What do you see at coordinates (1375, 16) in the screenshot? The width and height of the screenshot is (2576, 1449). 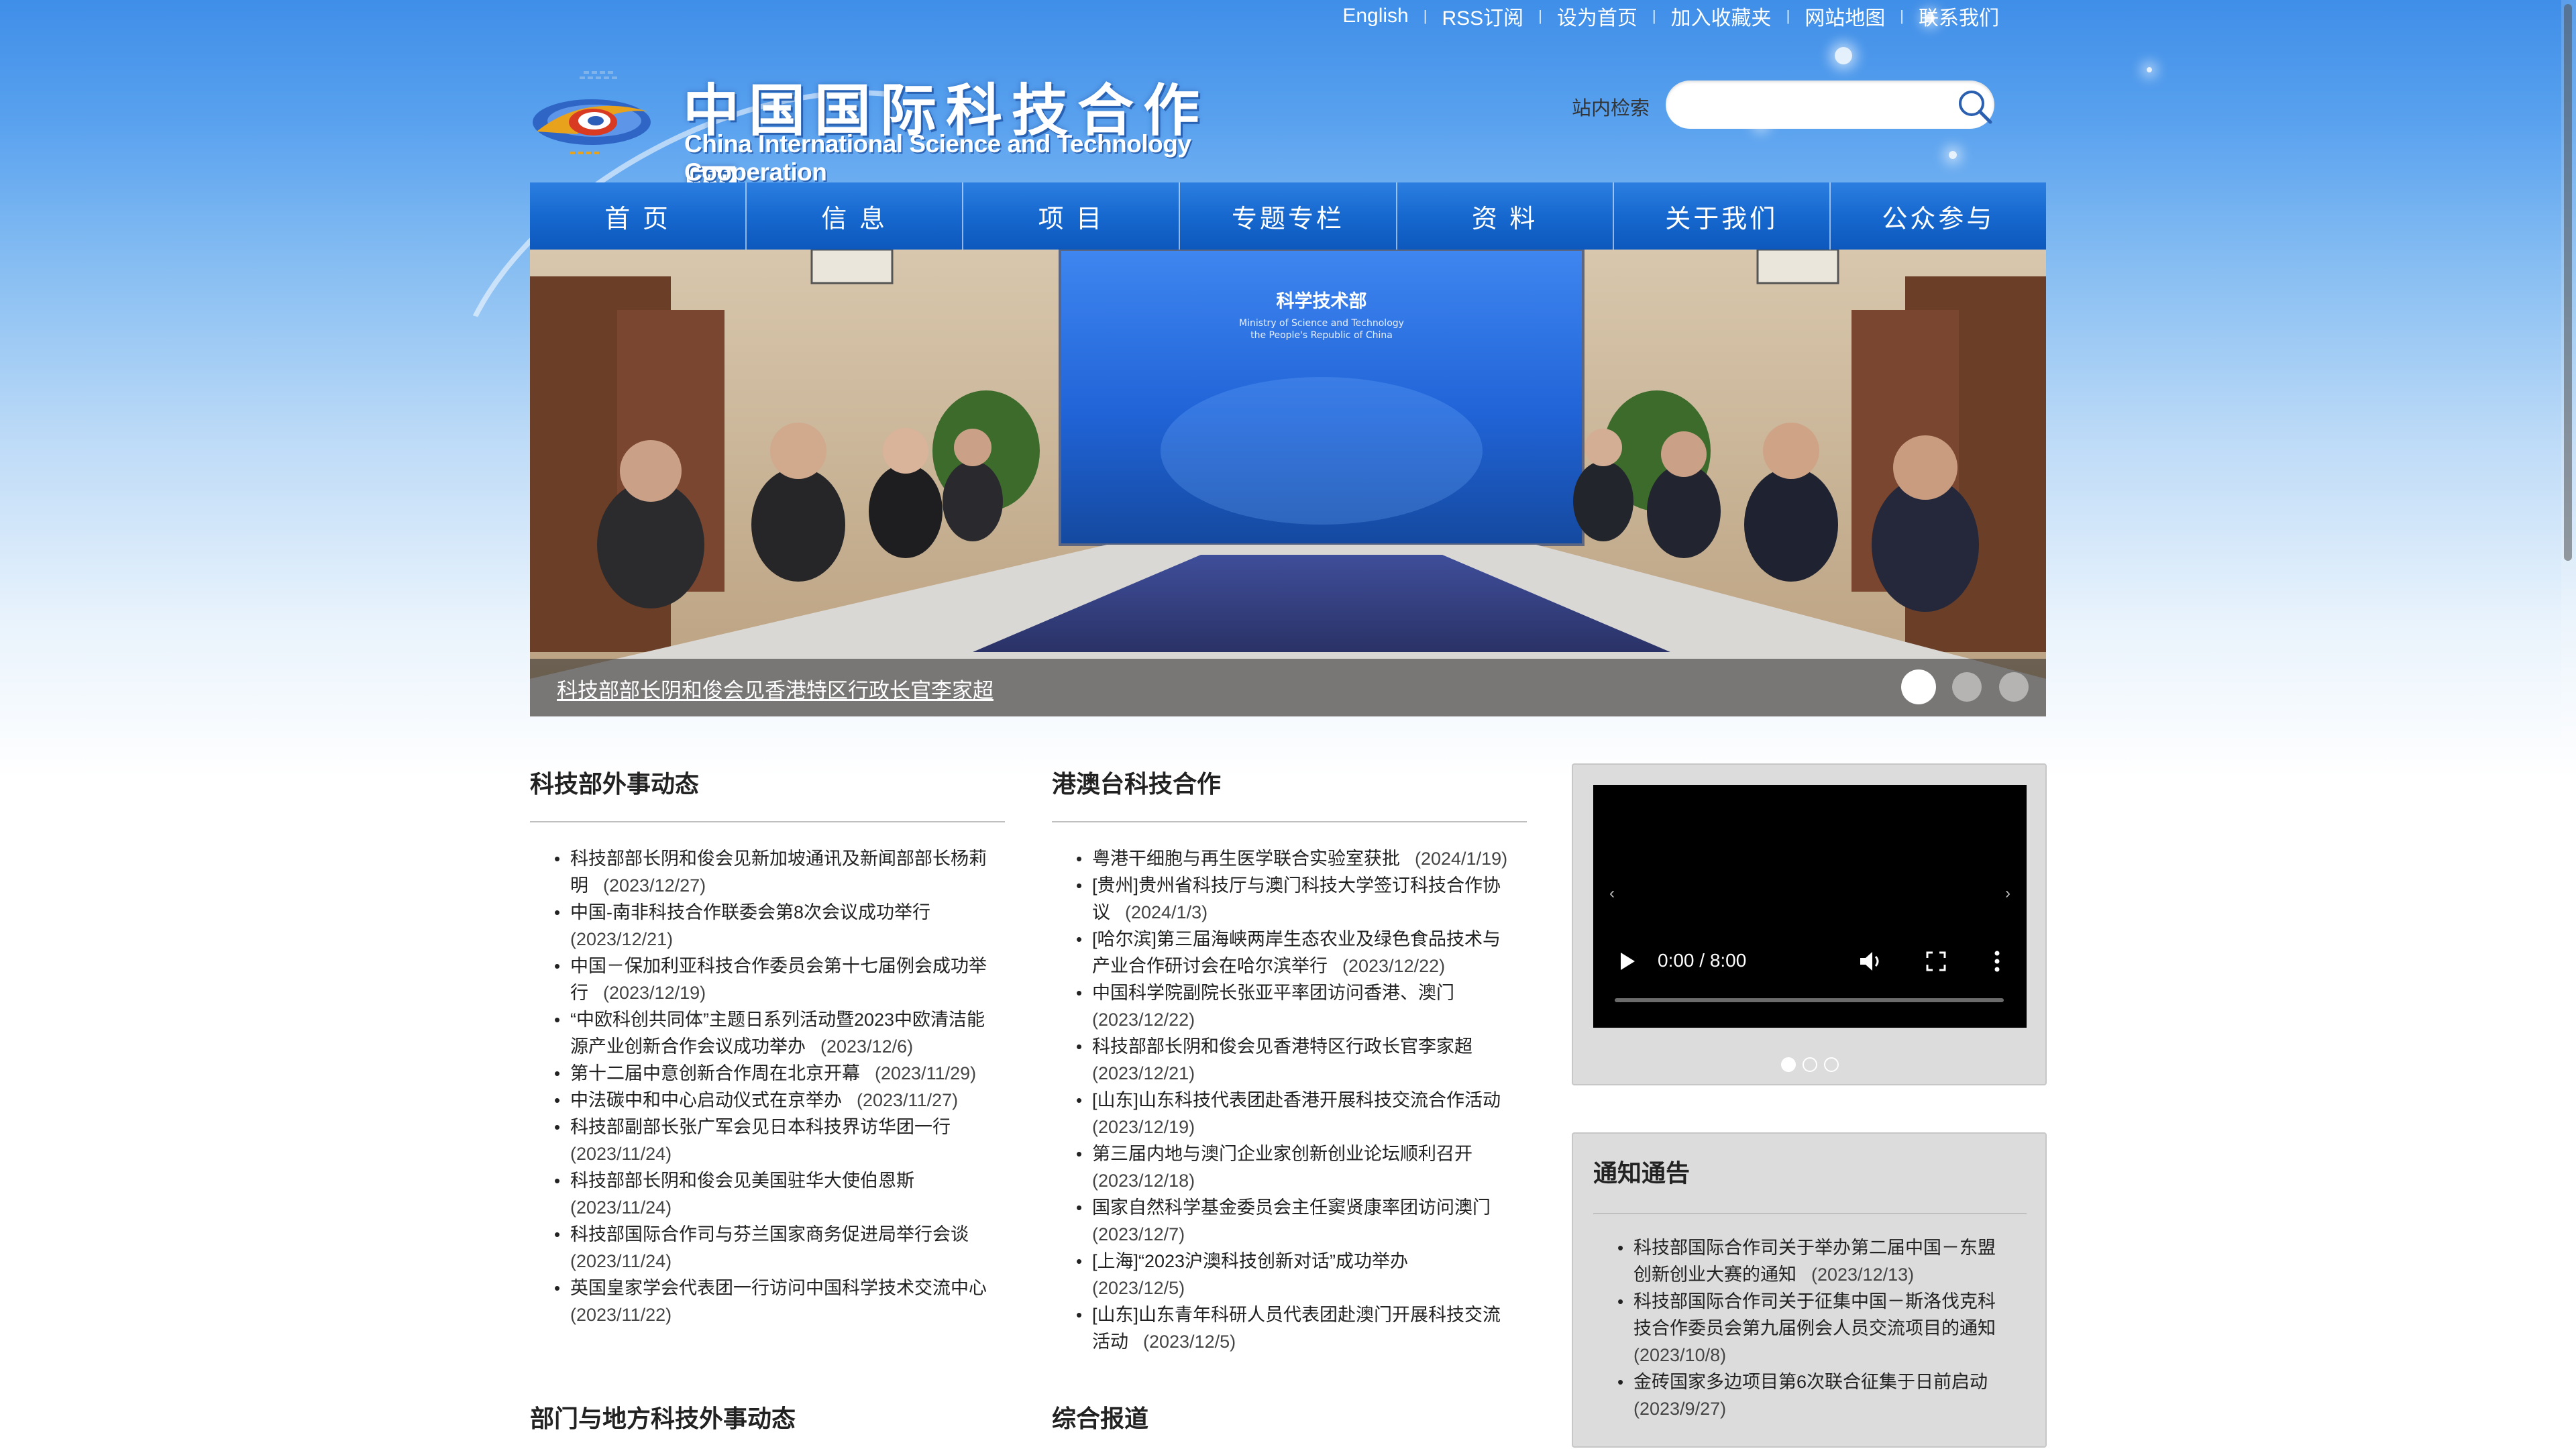 I see `top-link-english: English` at bounding box center [1375, 16].